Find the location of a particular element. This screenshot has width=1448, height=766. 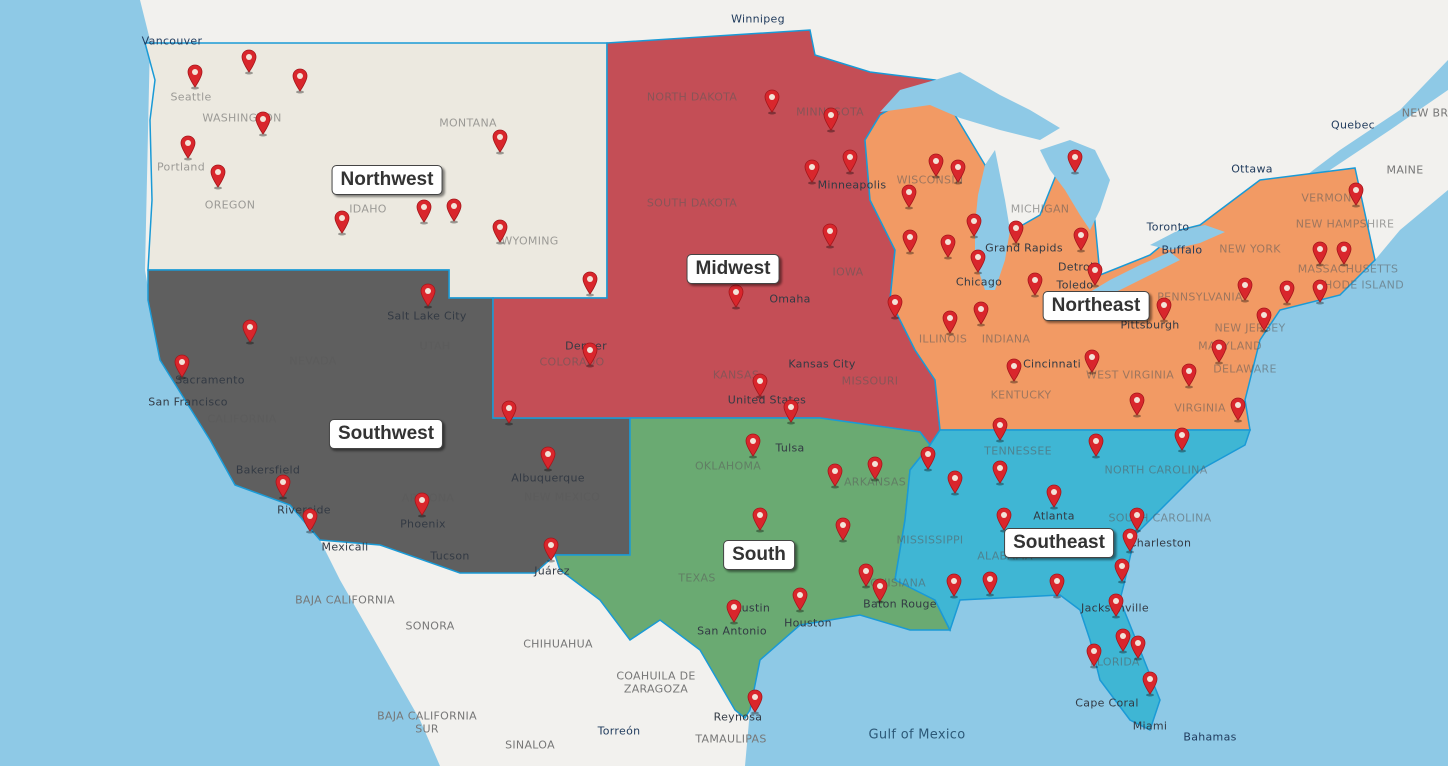

region-label-southwest: Southwest is located at coordinates (386, 434).